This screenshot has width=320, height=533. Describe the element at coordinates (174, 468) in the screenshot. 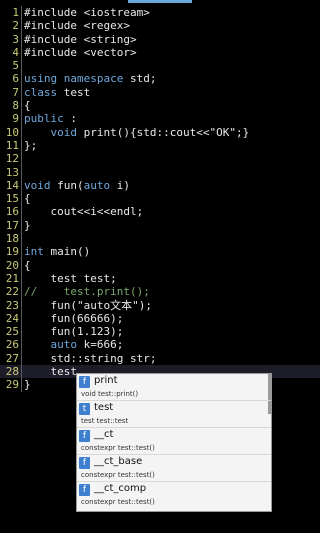

I see `autocomplete-item-ct-base: f __ct_base constexpr test::test()` at that location.